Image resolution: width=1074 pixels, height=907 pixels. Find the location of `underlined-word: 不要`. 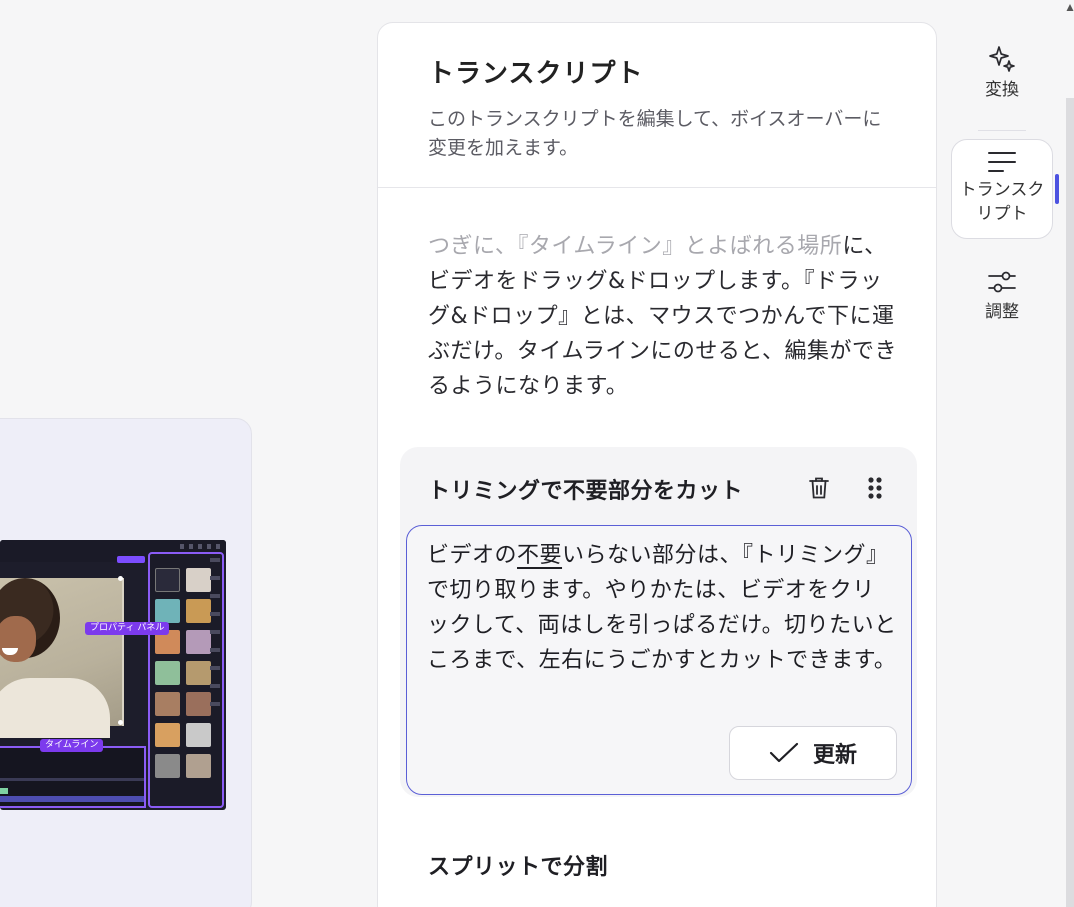

underlined-word: 不要 is located at coordinates (540, 555).